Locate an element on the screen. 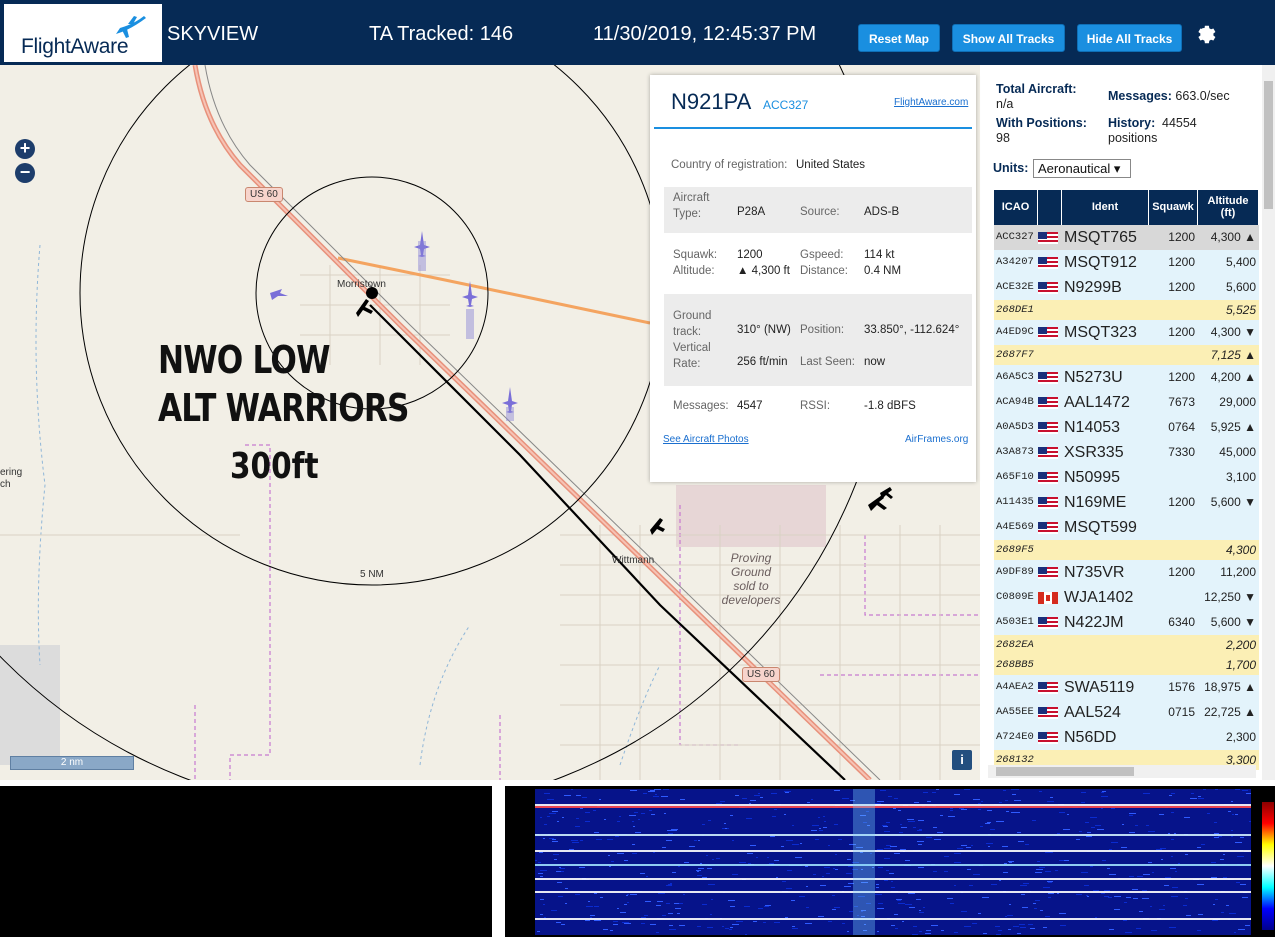 The height and width of the screenshot is (937, 1275). cell-icao: 268BB5 is located at coordinates (1015, 665).